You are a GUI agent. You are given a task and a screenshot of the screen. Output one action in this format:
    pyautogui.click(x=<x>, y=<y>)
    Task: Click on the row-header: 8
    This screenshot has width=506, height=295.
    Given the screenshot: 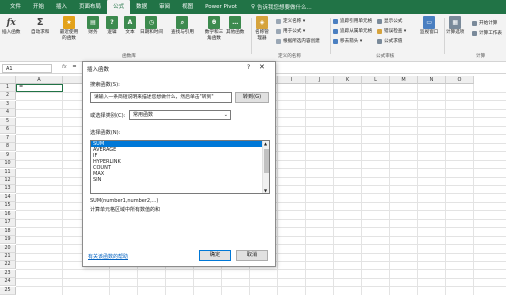 What is the action you would take?
    pyautogui.click(x=8, y=147)
    